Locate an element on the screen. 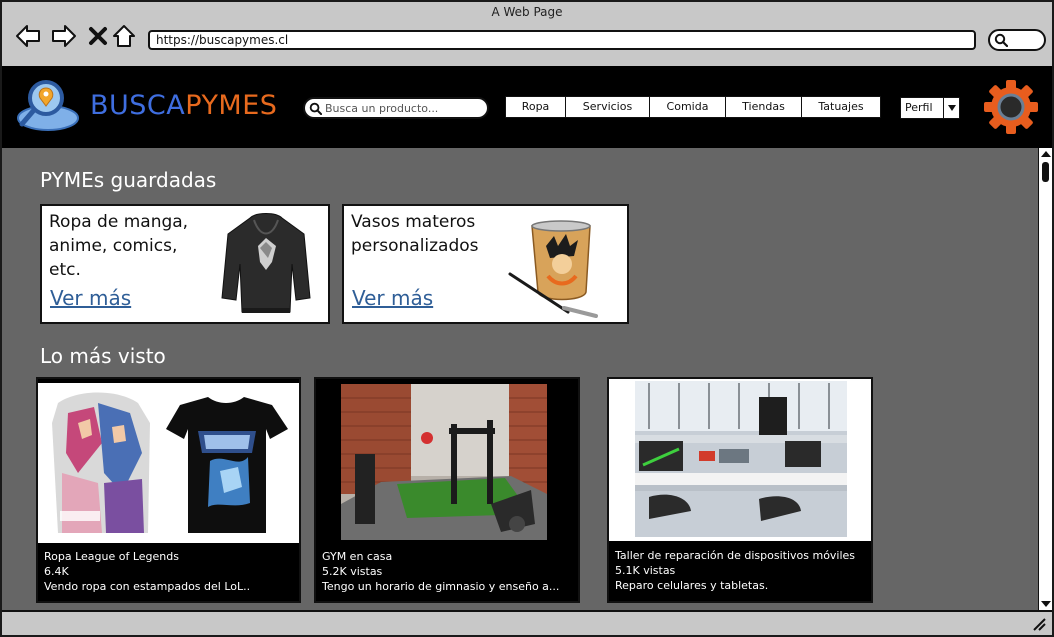  league-shirts-image is located at coordinates (168, 463).